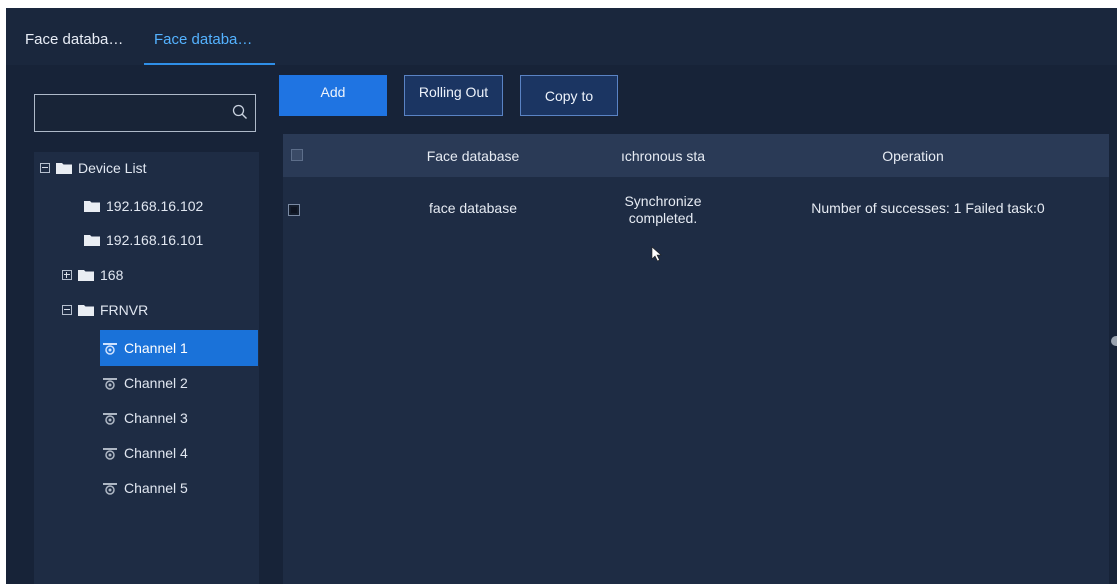  What do you see at coordinates (453, 95) in the screenshot?
I see `rolling-out-button: Rolling Out` at bounding box center [453, 95].